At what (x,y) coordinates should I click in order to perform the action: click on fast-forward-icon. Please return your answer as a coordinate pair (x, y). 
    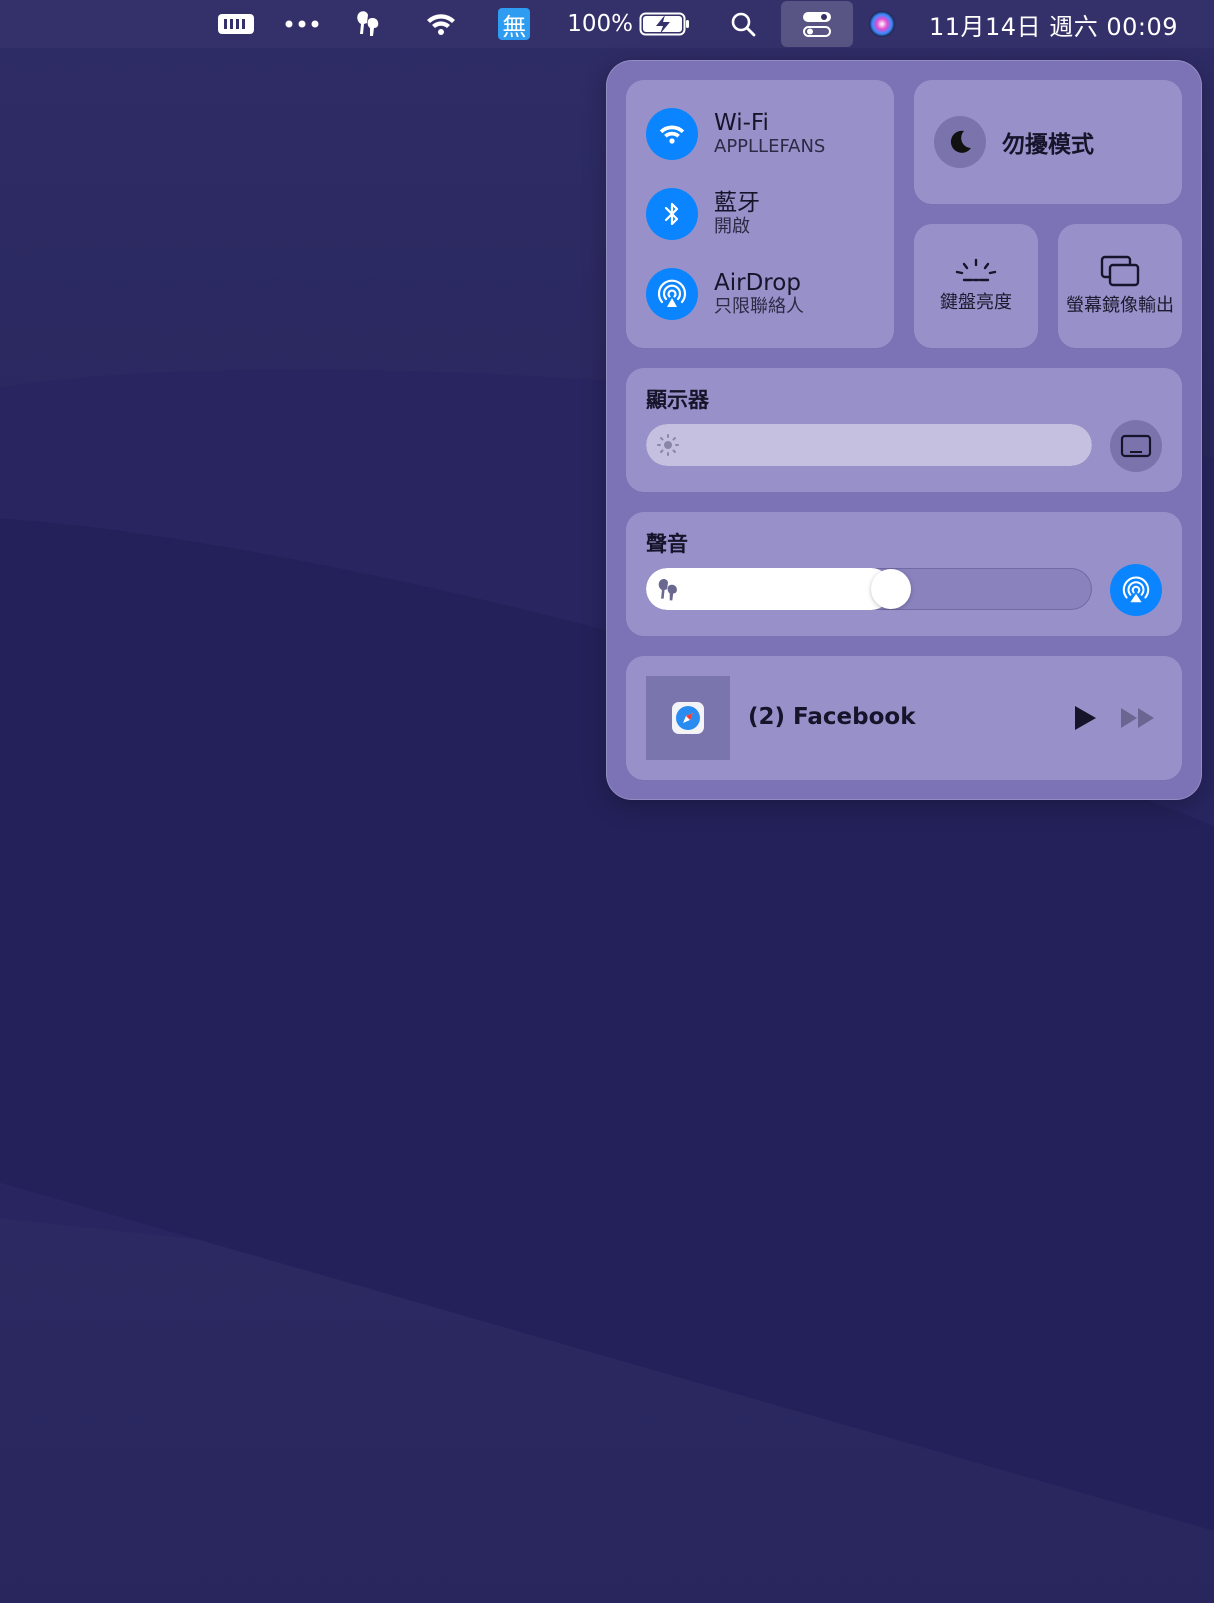
    Looking at the image, I should click on (1138, 718).